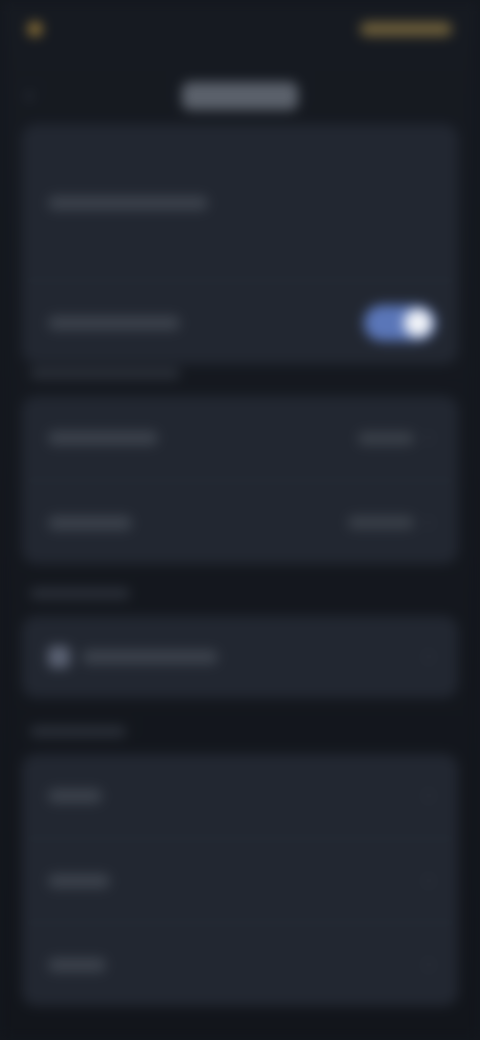 Image resolution: width=480 pixels, height=1040 pixels. I want to click on app-logo-icon, so click(35, 29).